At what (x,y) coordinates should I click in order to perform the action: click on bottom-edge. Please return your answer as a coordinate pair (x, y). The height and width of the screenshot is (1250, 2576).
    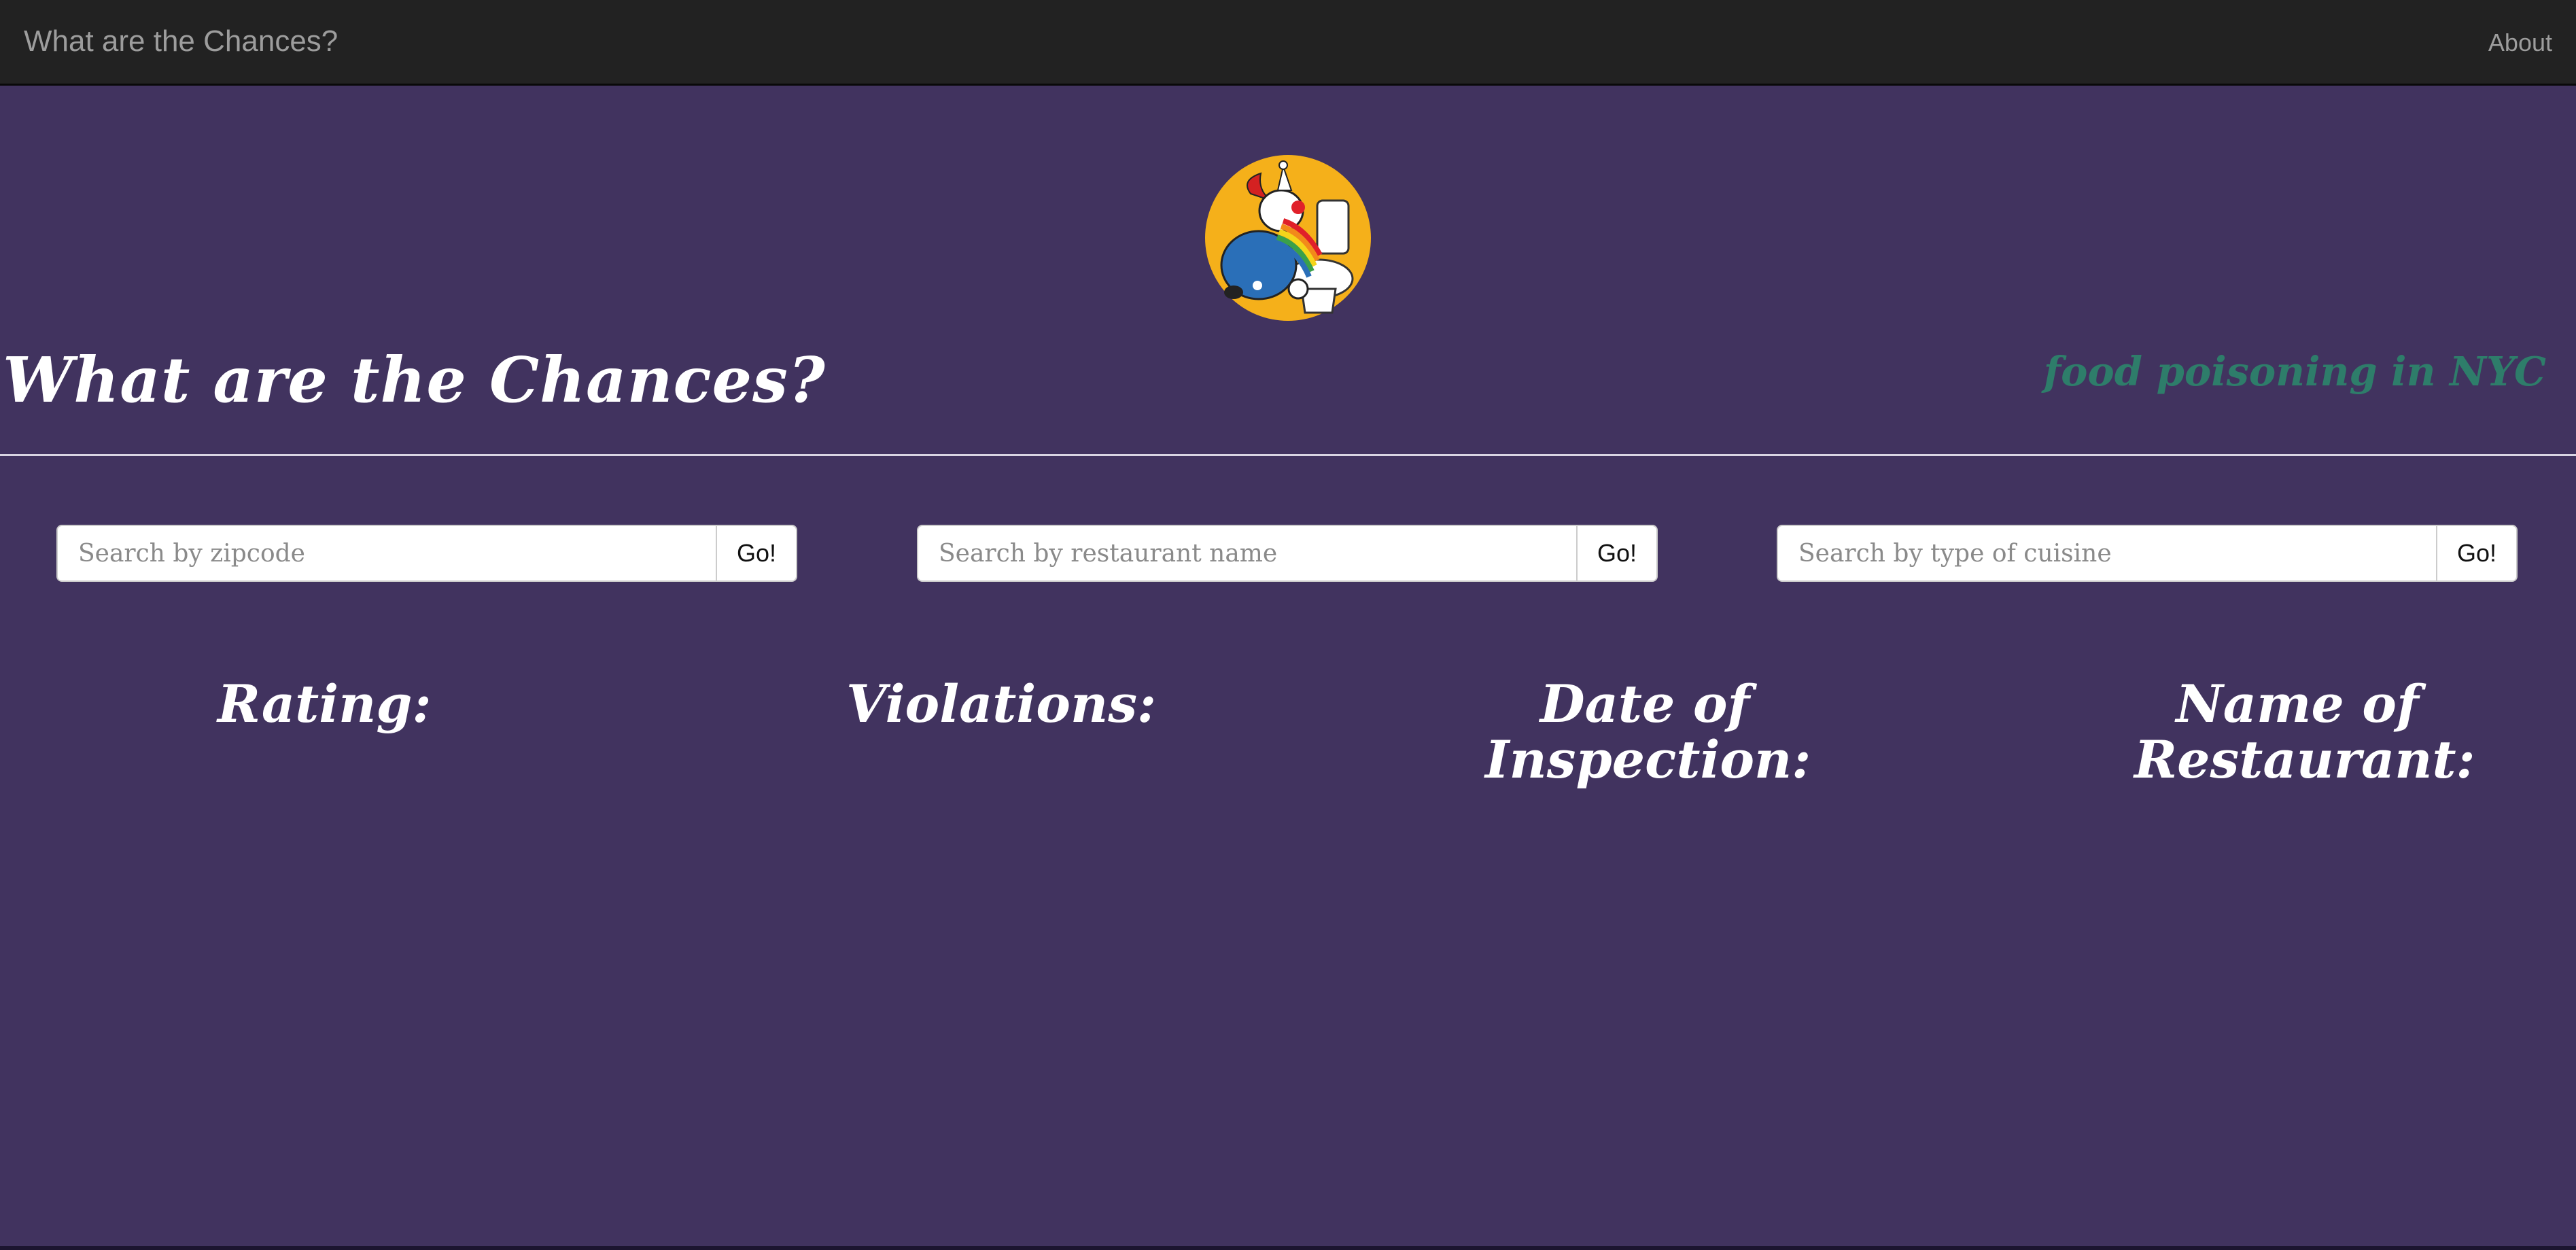
    Looking at the image, I should click on (1288, 1248).